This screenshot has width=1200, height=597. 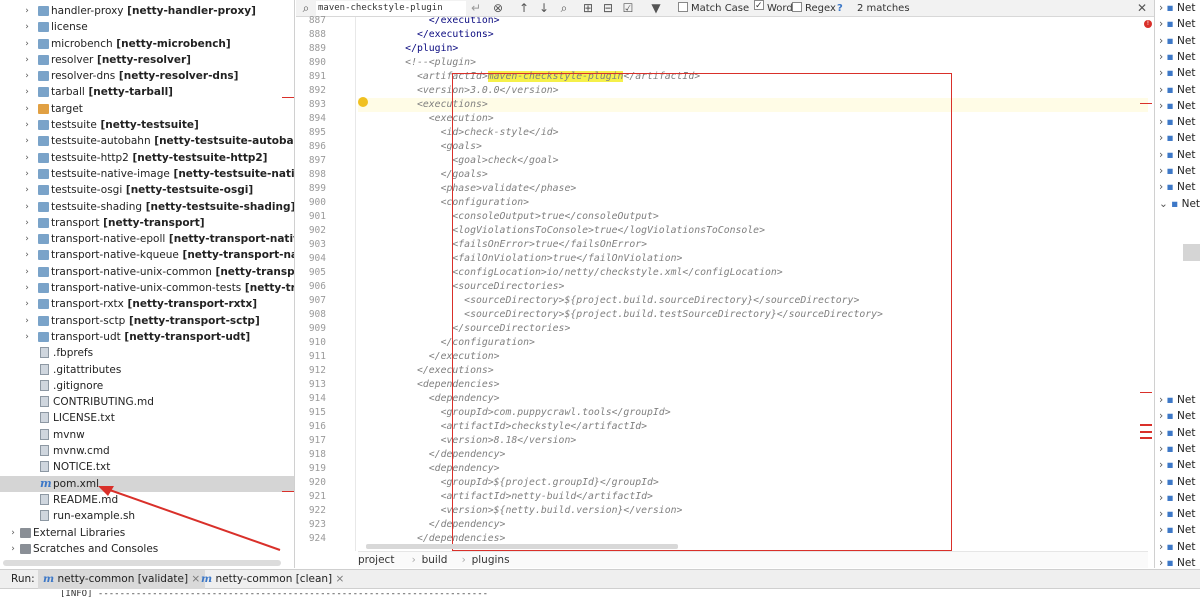 What do you see at coordinates (435, 560) in the screenshot?
I see `breadcrumb-item: build` at bounding box center [435, 560].